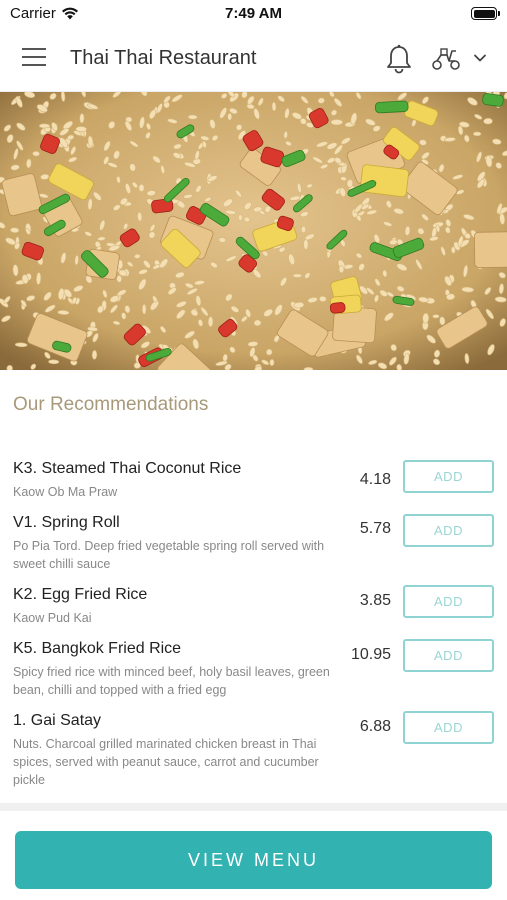 Image resolution: width=507 pixels, height=900 pixels. What do you see at coordinates (163, 58) in the screenshot?
I see `restaurant-title: Thai Thai Restaurant` at bounding box center [163, 58].